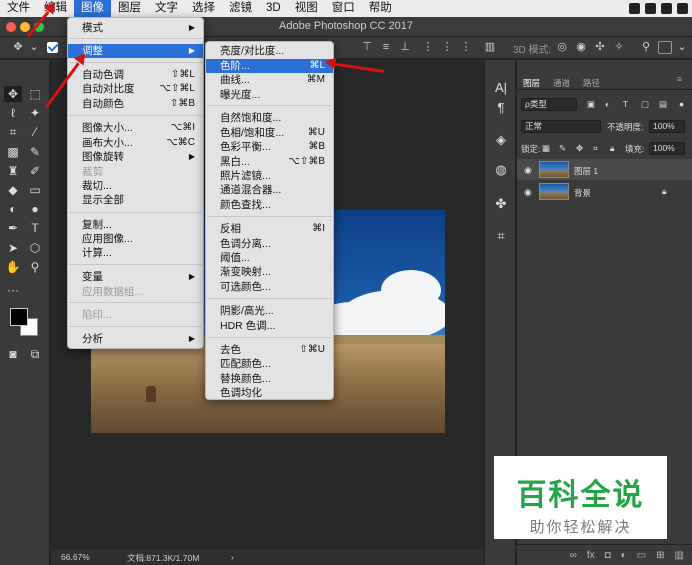  What do you see at coordinates (665, 47) in the screenshot?
I see `workspace-icon` at bounding box center [665, 47].